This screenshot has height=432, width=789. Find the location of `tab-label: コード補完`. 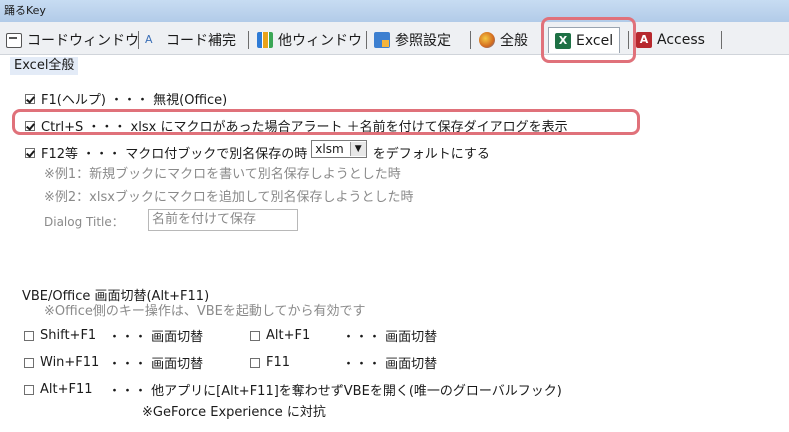

tab-label: コード補完 is located at coordinates (201, 41).